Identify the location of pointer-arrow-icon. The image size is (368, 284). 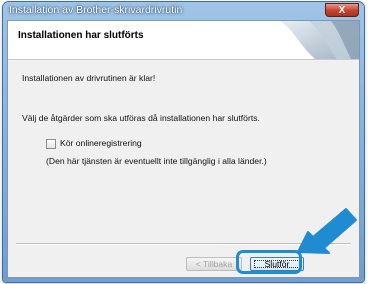
(327, 231).